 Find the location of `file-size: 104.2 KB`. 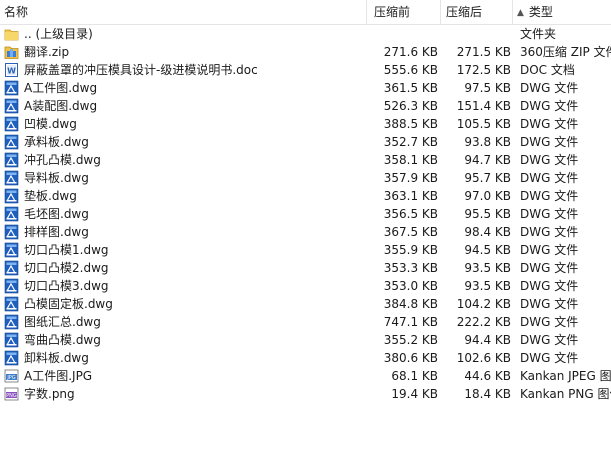

file-size: 104.2 KB is located at coordinates (483, 304).